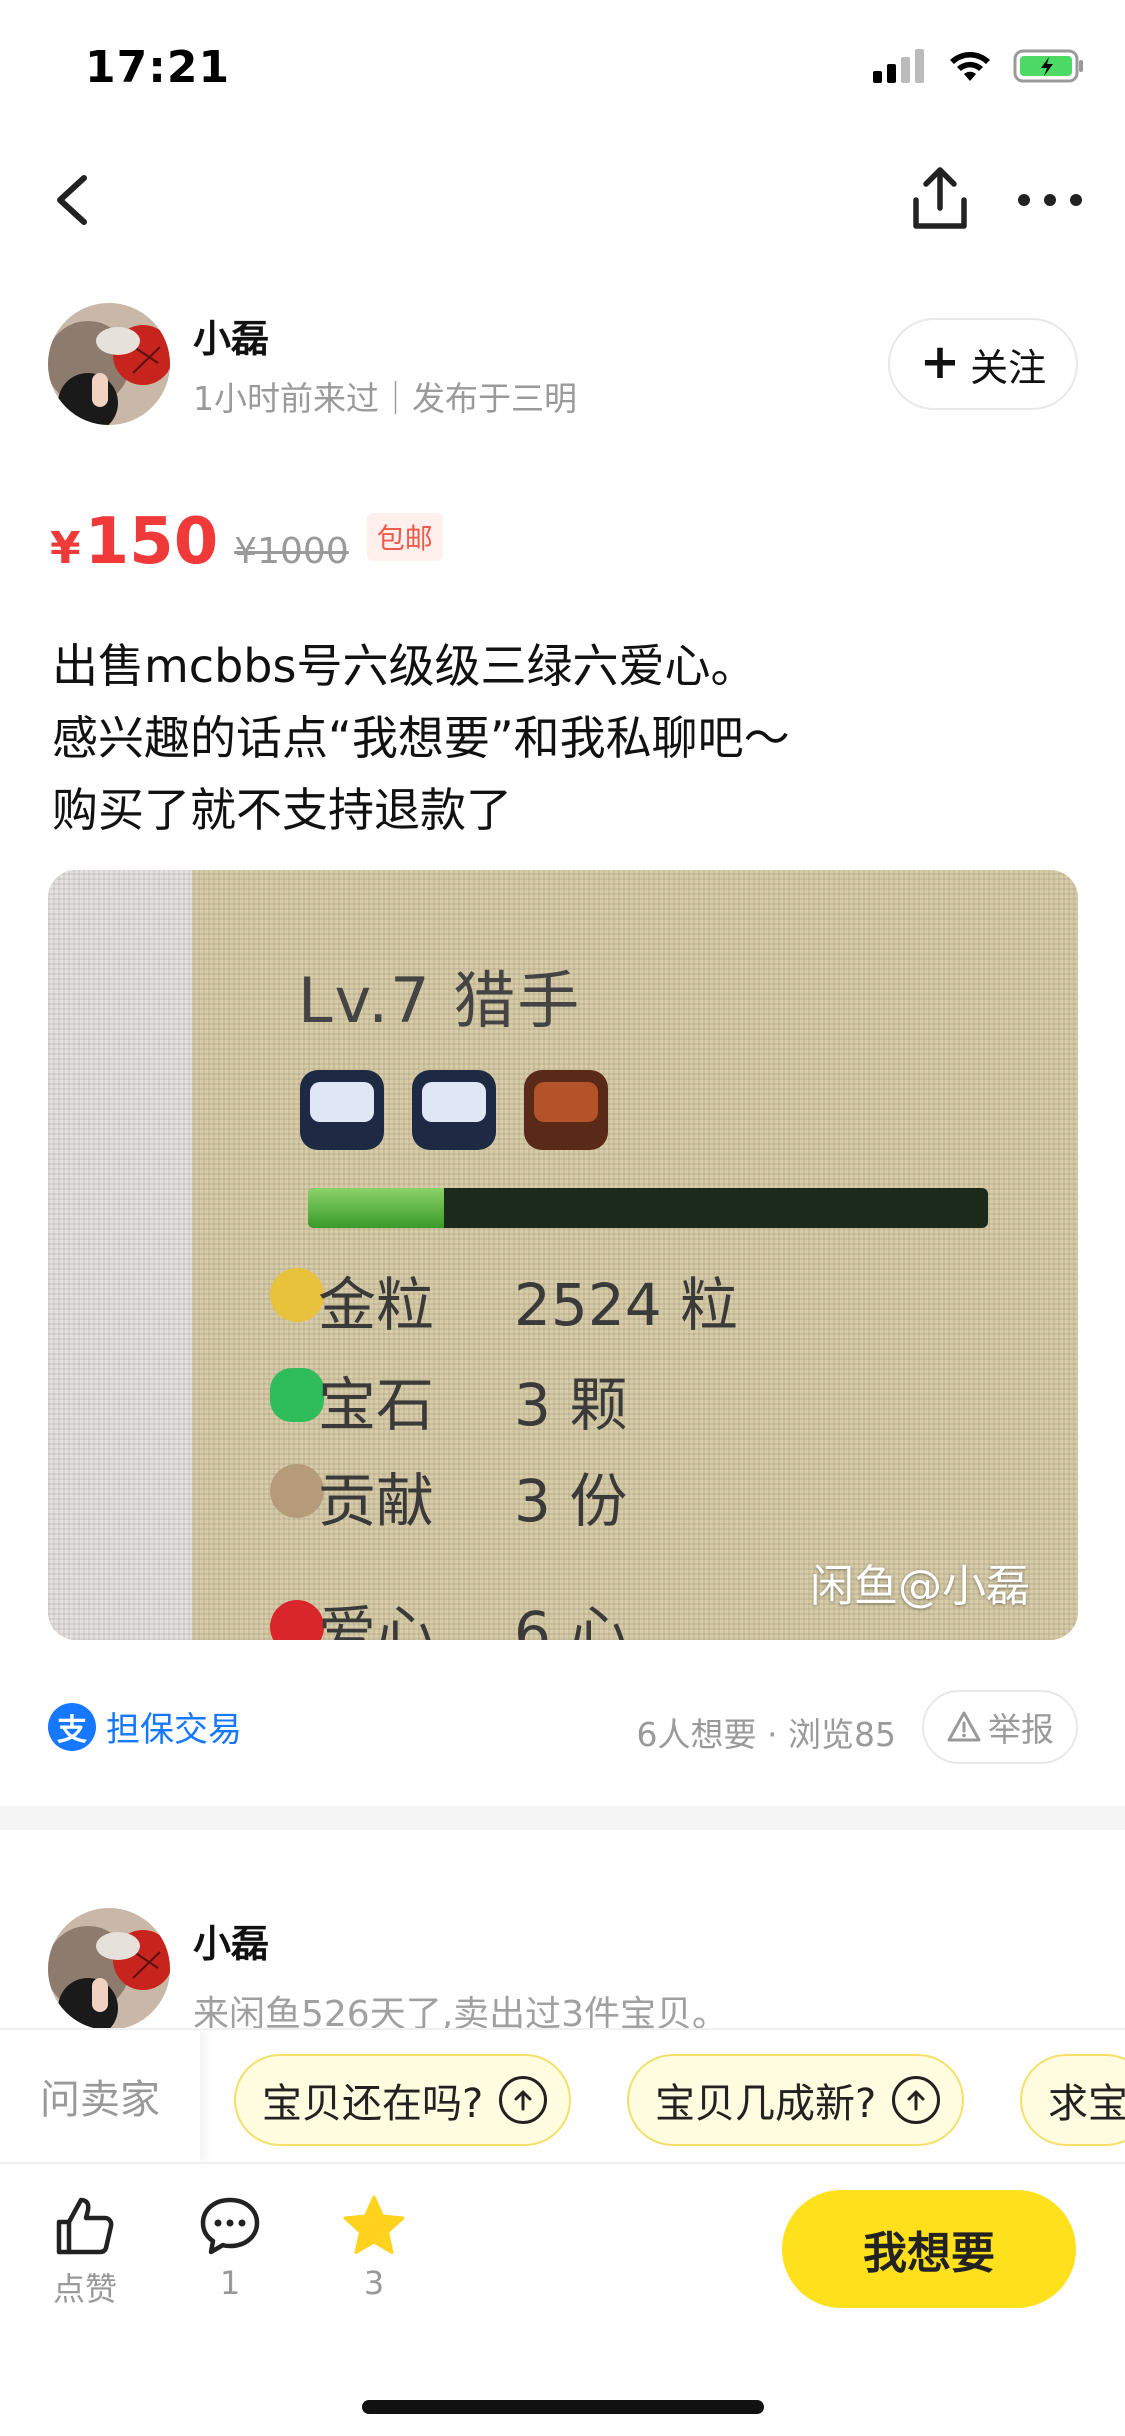  What do you see at coordinates (376, 1405) in the screenshot?
I see `stat-label: 宝石` at bounding box center [376, 1405].